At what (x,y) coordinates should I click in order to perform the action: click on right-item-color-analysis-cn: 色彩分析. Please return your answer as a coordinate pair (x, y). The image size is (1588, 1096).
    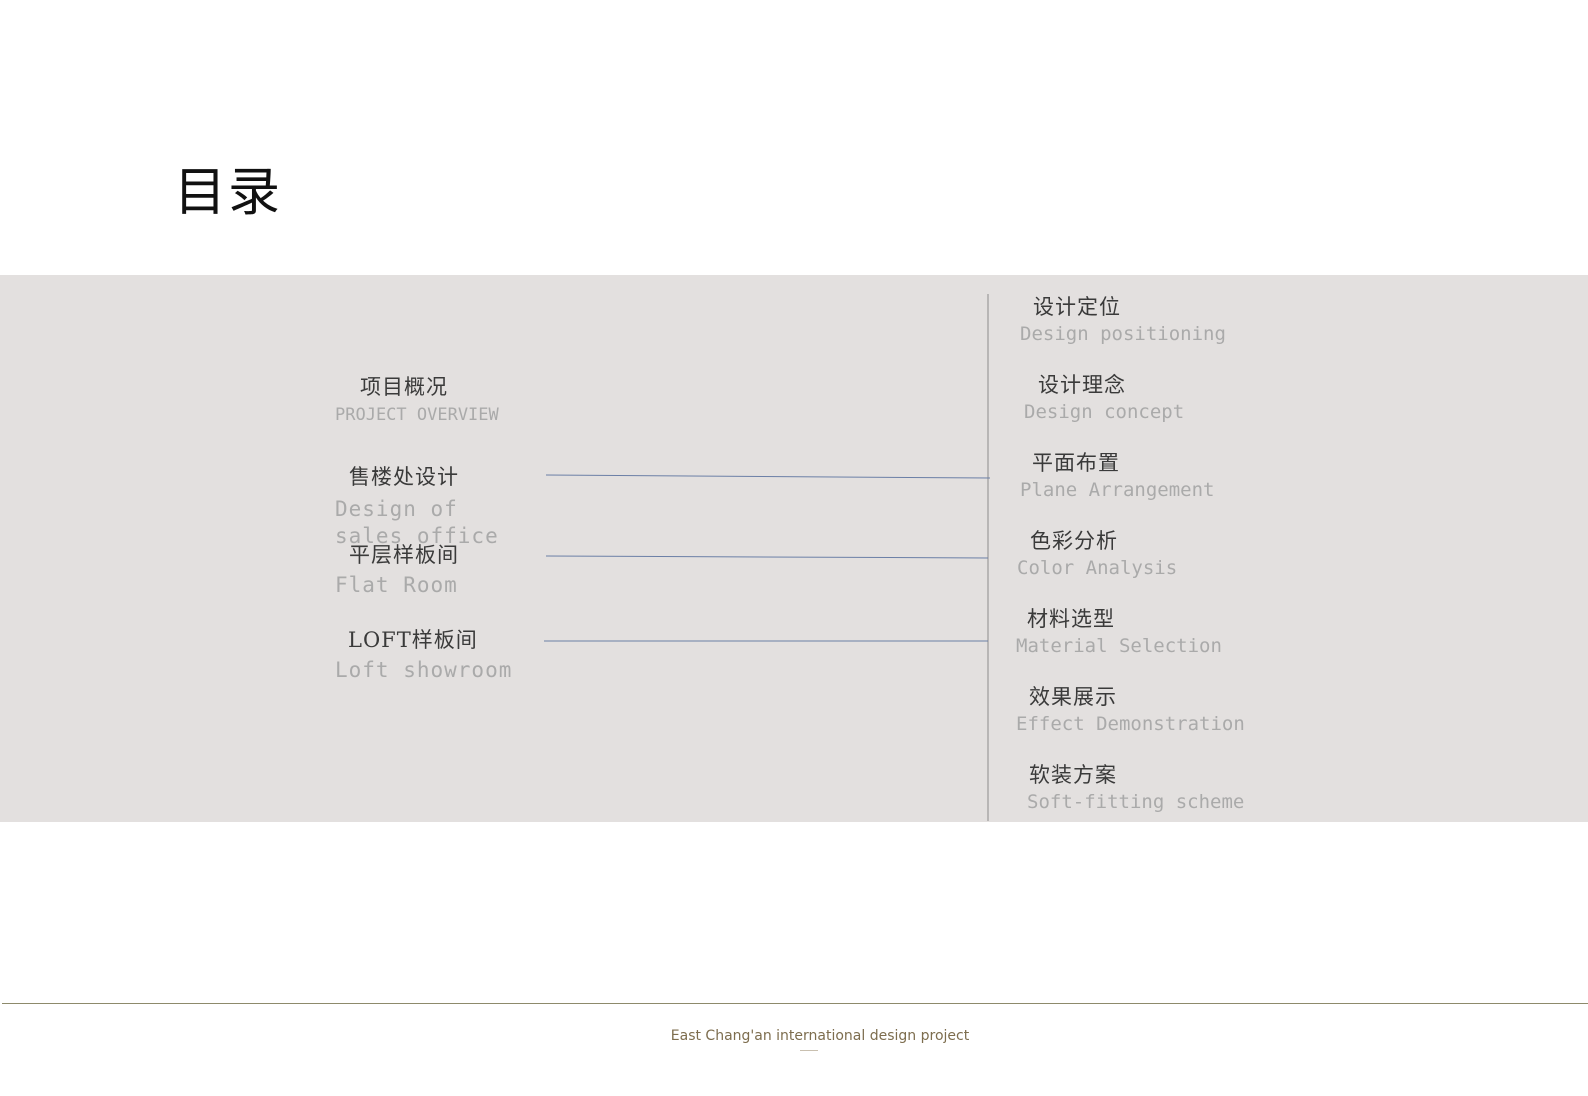
    Looking at the image, I should click on (1074, 541).